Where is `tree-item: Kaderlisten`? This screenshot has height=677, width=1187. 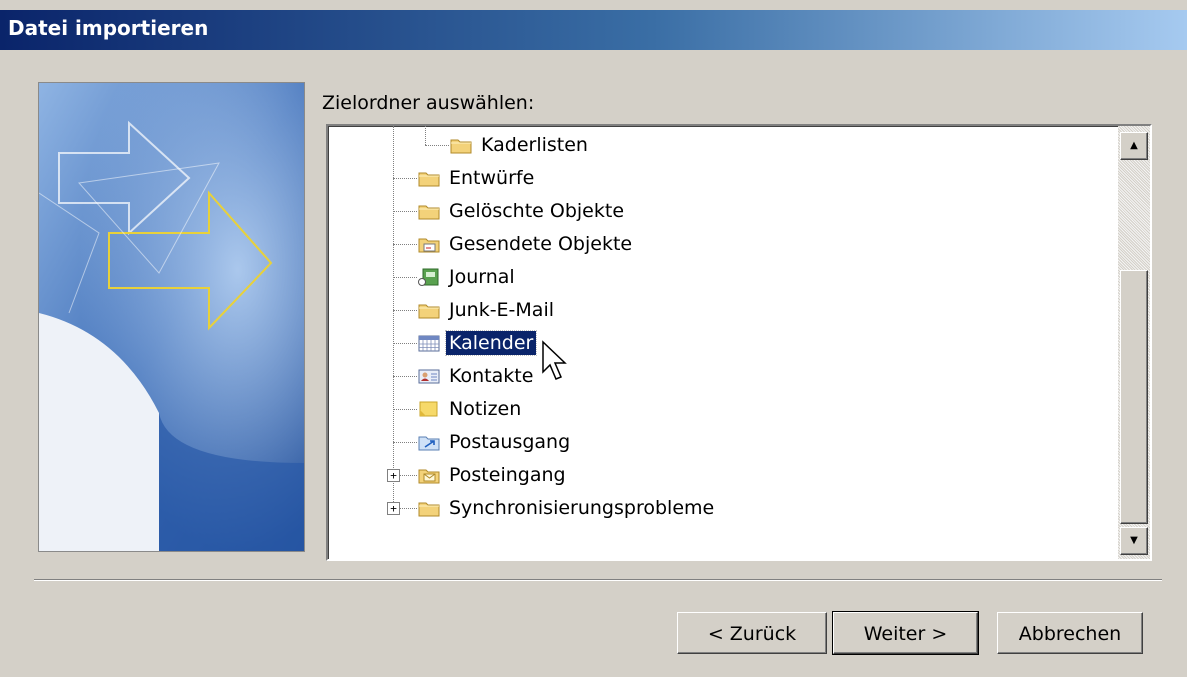
tree-item: Kaderlisten is located at coordinates (520, 145).